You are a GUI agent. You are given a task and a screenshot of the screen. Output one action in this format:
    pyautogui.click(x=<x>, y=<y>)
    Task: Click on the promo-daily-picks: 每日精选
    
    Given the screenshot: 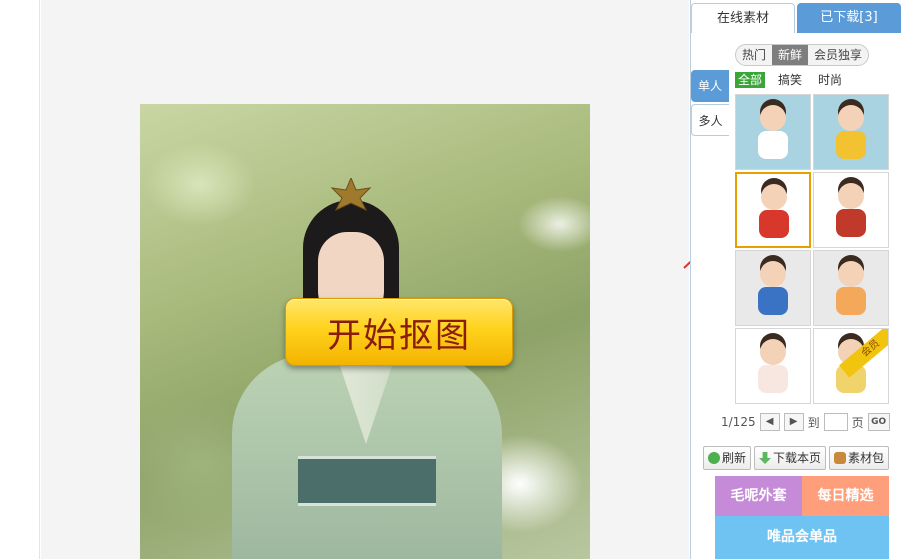 What is the action you would take?
    pyautogui.click(x=845, y=496)
    